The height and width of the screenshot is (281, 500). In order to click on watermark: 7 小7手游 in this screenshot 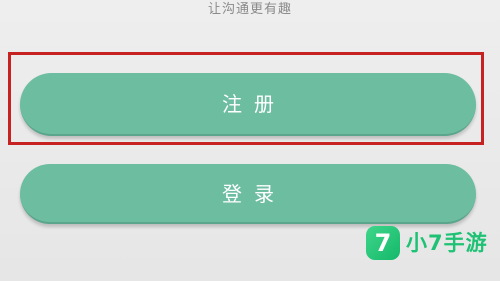, I will do `click(427, 243)`.